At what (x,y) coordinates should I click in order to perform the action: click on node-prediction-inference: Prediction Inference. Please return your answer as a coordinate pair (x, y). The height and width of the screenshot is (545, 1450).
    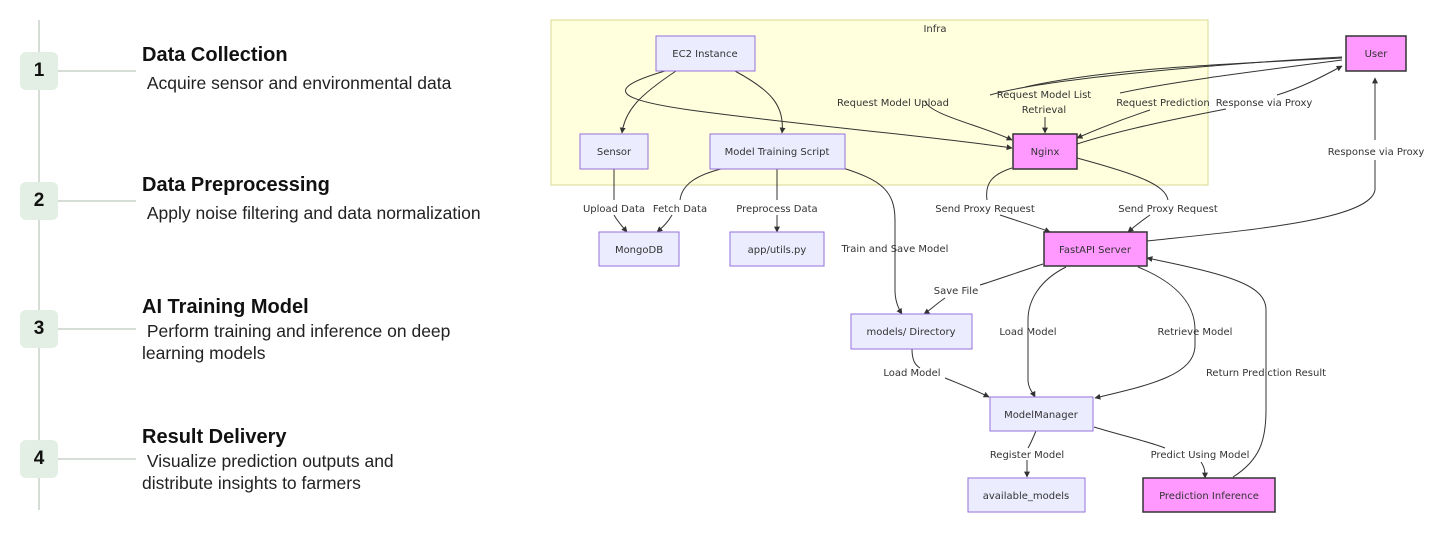
    Looking at the image, I should click on (1209, 495).